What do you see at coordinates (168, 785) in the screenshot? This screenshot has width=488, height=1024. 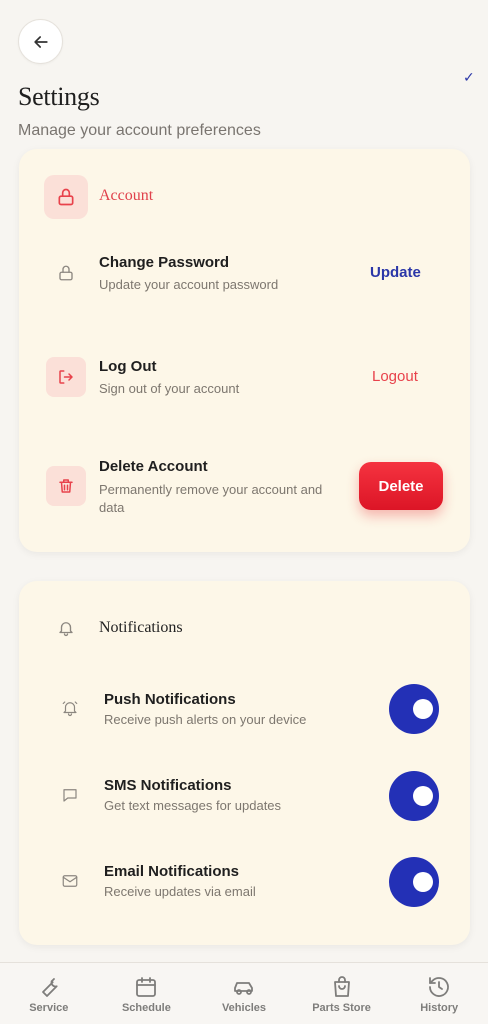 I see `sms-title: SMS Notifications` at bounding box center [168, 785].